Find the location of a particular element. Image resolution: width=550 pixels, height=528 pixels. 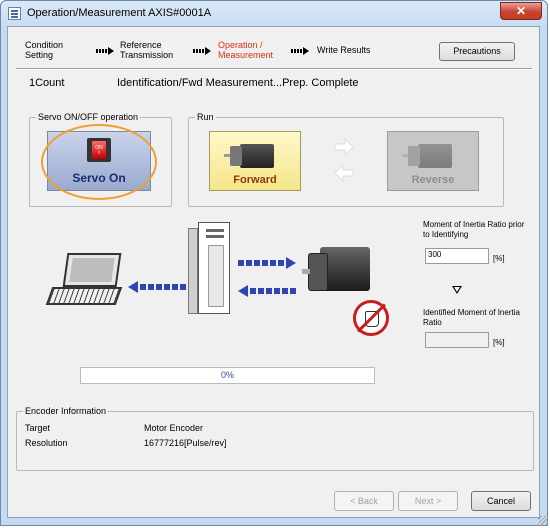

precautions-button: Precautions is located at coordinates (477, 51).